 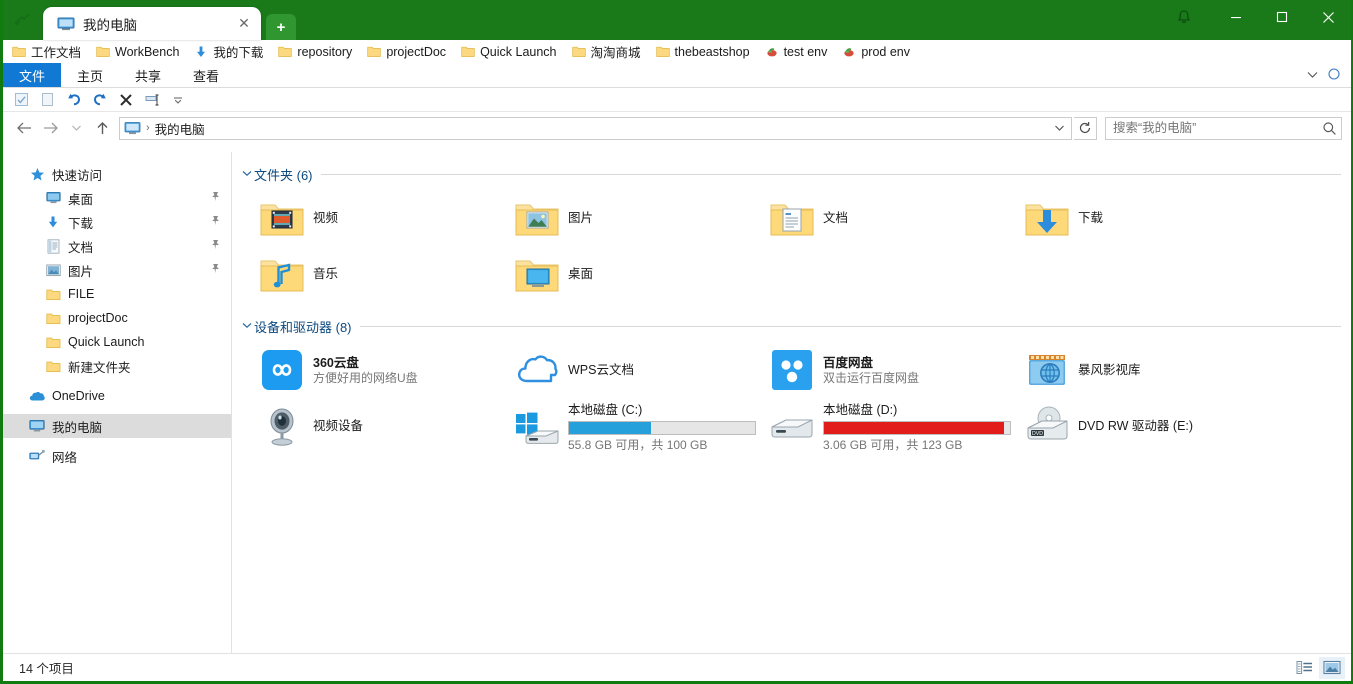 What do you see at coordinates (148, 75) in the screenshot?
I see `tab-share: 共享` at bounding box center [148, 75].